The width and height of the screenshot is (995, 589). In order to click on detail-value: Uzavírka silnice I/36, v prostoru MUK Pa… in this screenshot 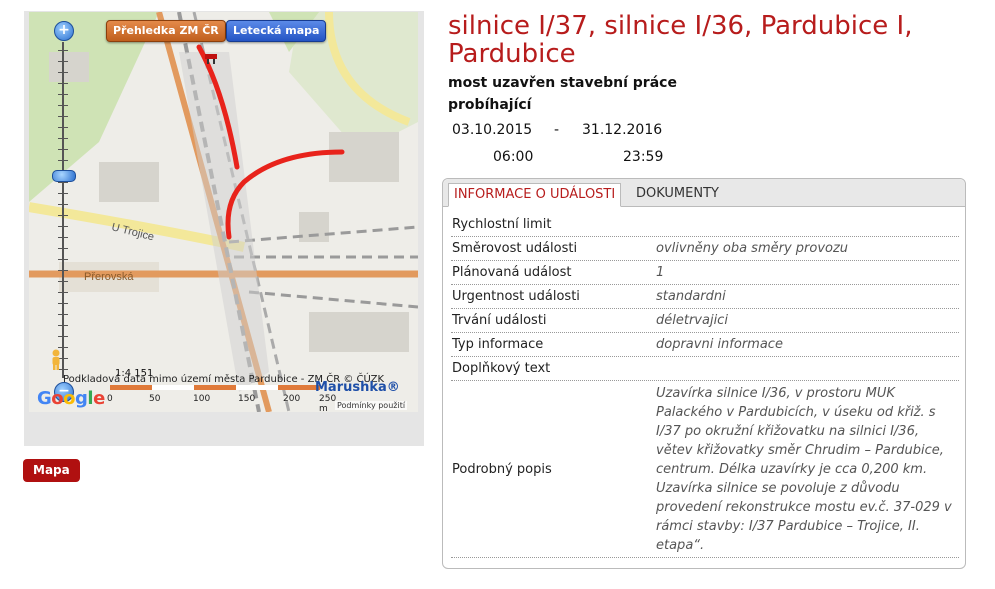, I will do `click(804, 469)`.